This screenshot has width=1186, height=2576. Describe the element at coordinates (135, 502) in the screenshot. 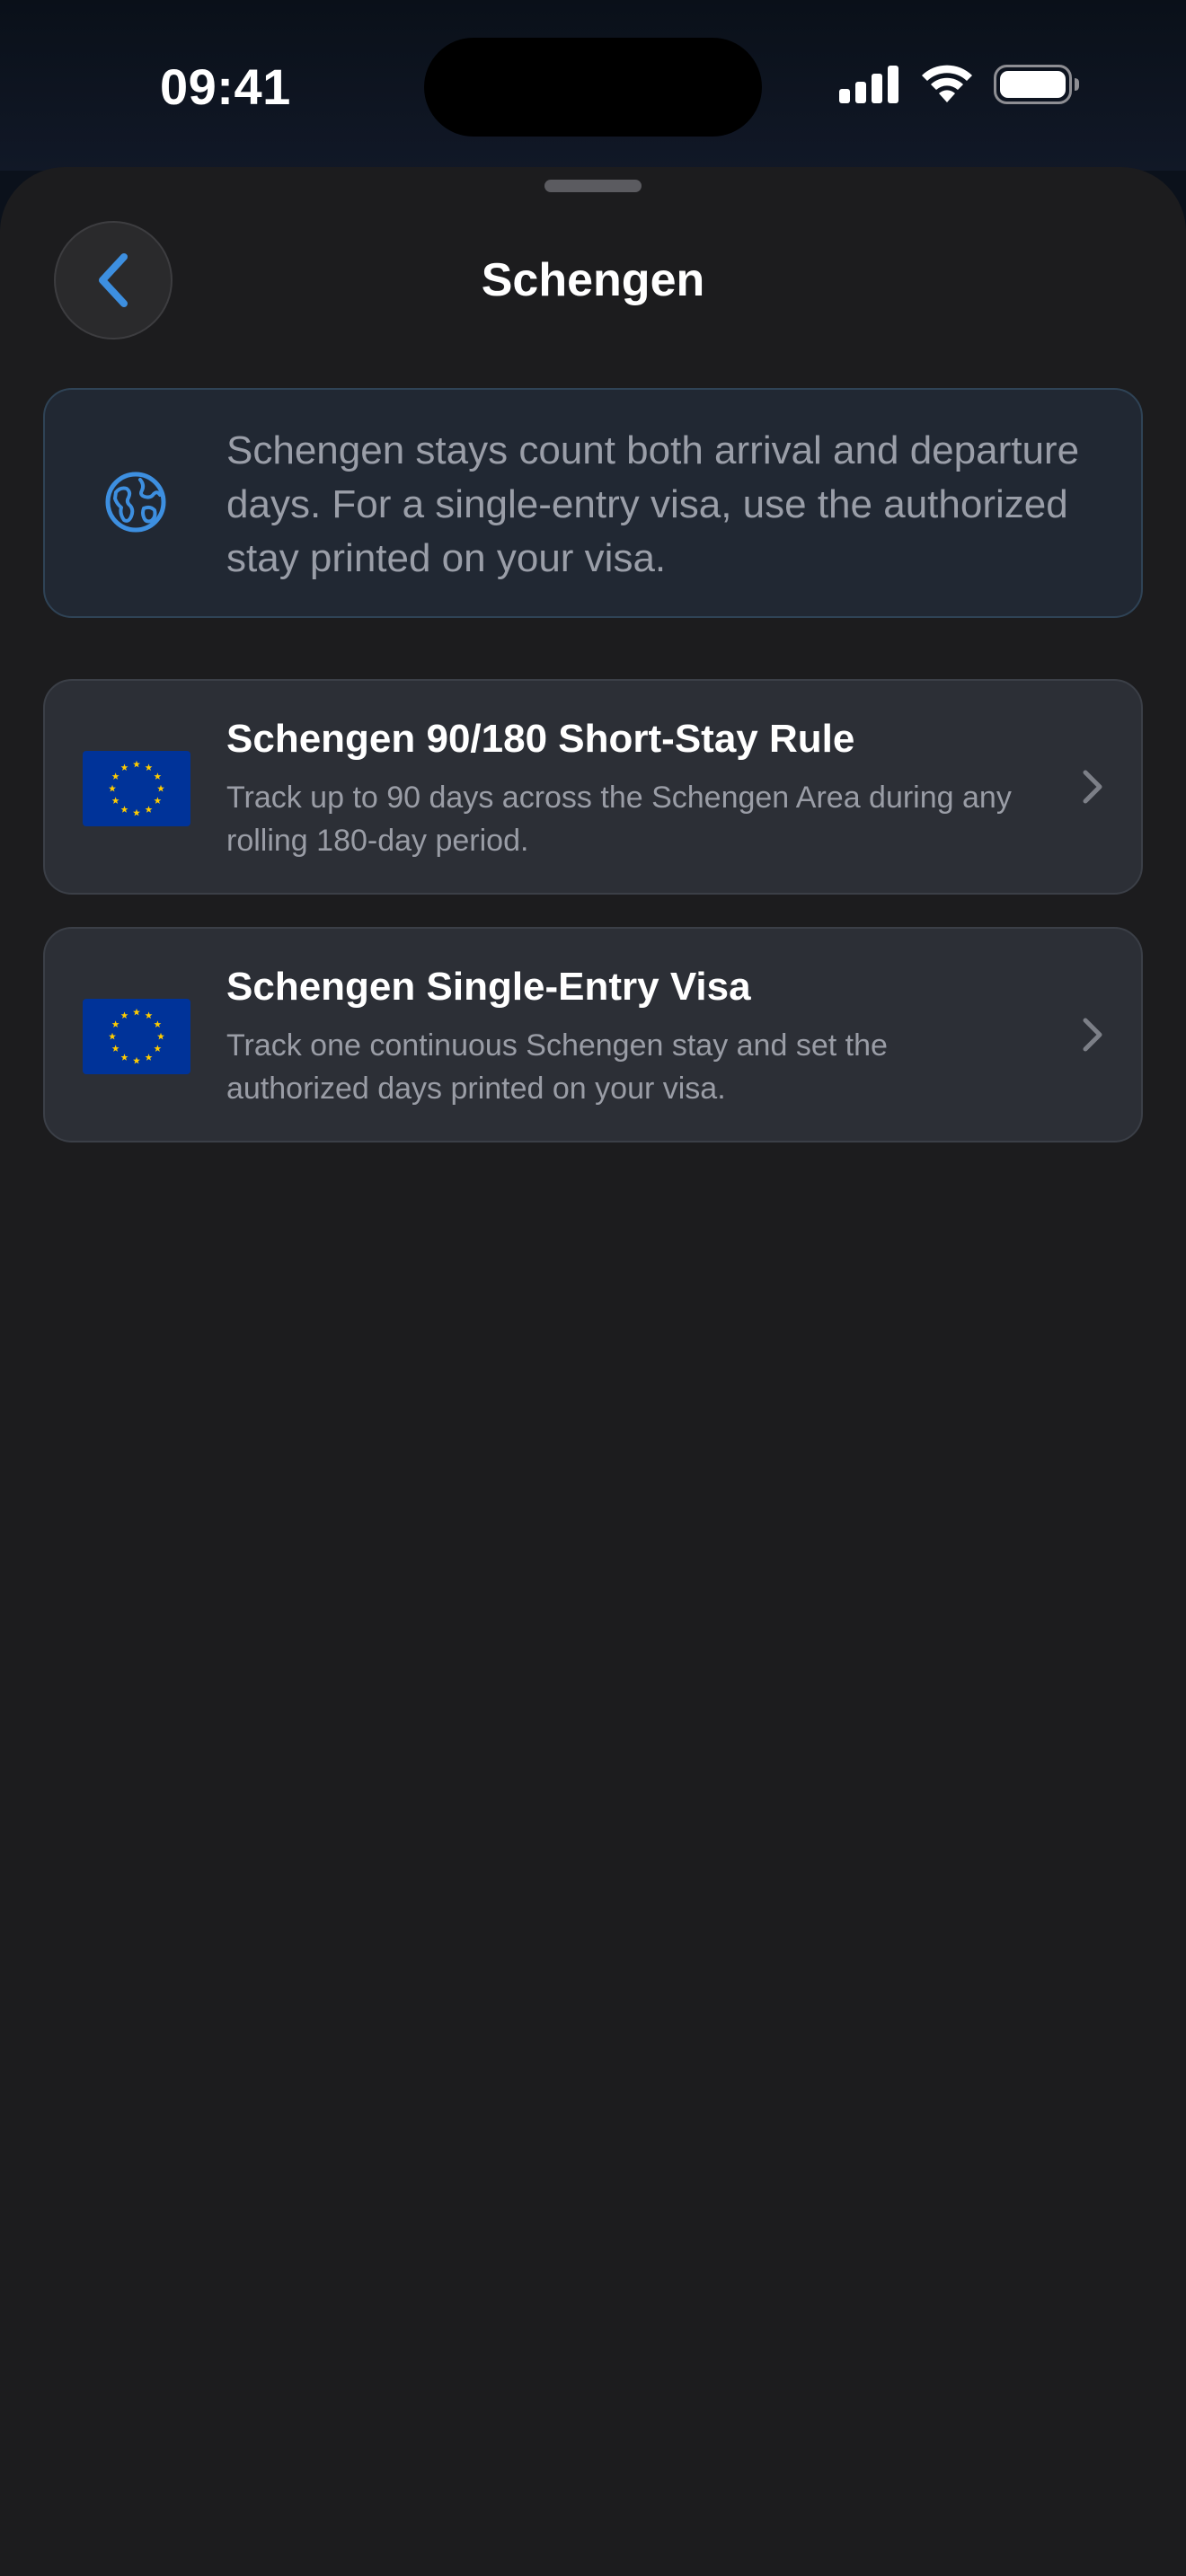

I see `globe-icon` at that location.